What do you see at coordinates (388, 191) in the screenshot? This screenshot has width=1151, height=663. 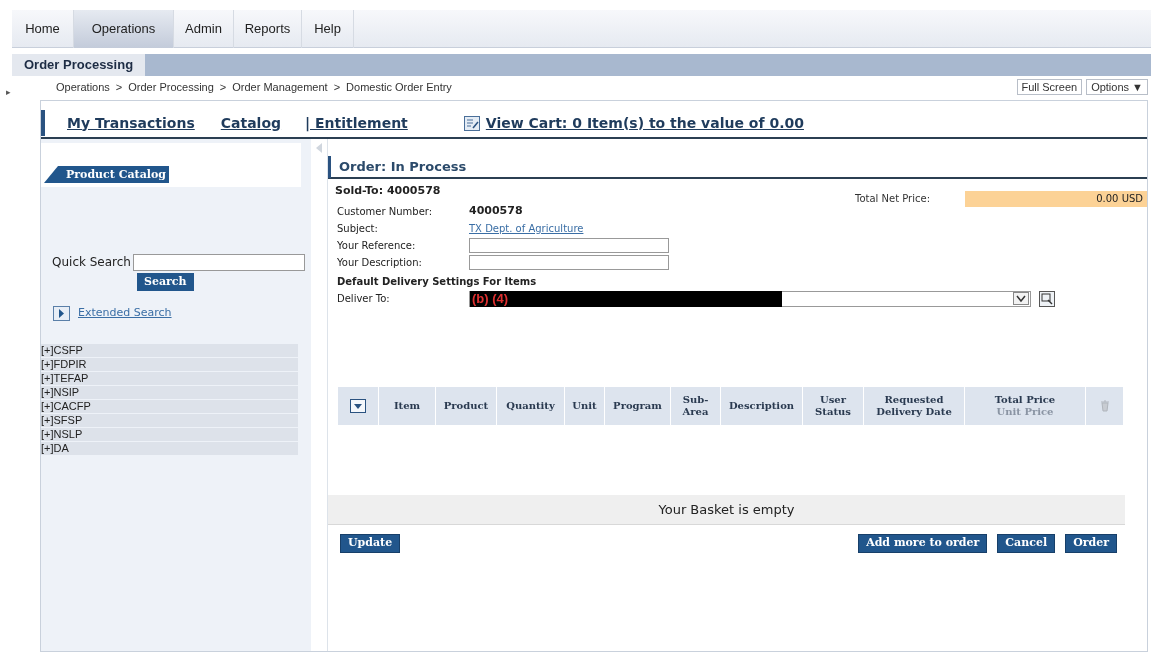 I see `sold-to-label: Sold-To: 4000578` at bounding box center [388, 191].